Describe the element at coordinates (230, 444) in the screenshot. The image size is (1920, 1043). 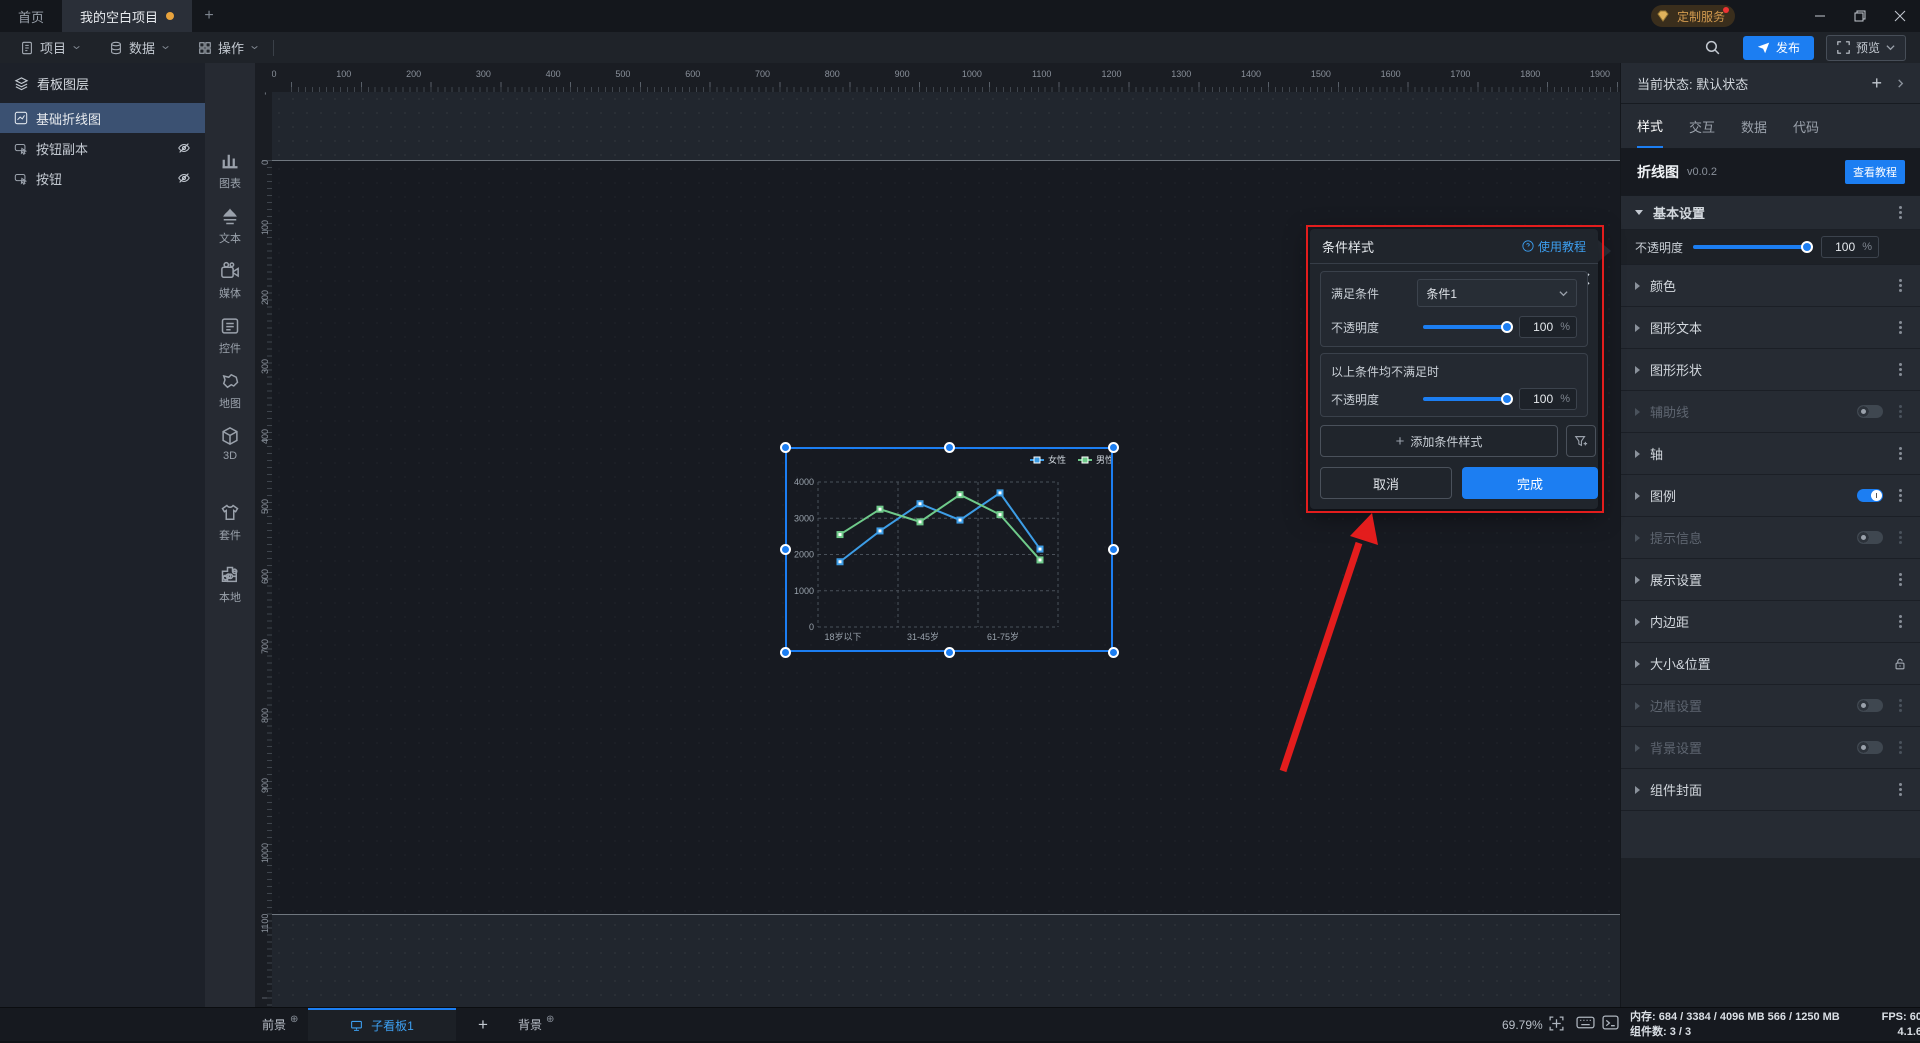
I see `dock-item-3D: 3D` at that location.